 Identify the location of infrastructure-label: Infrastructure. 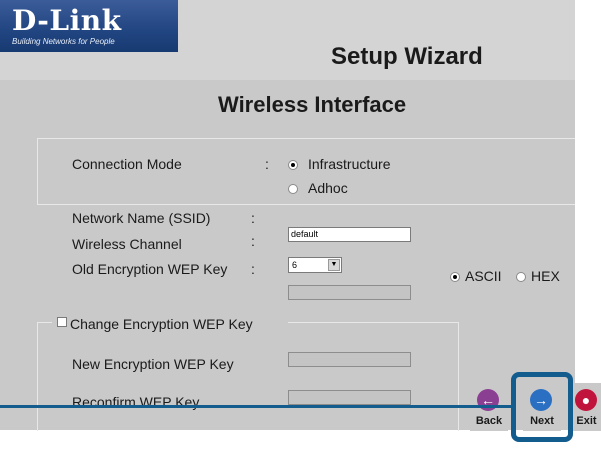
(349, 164).